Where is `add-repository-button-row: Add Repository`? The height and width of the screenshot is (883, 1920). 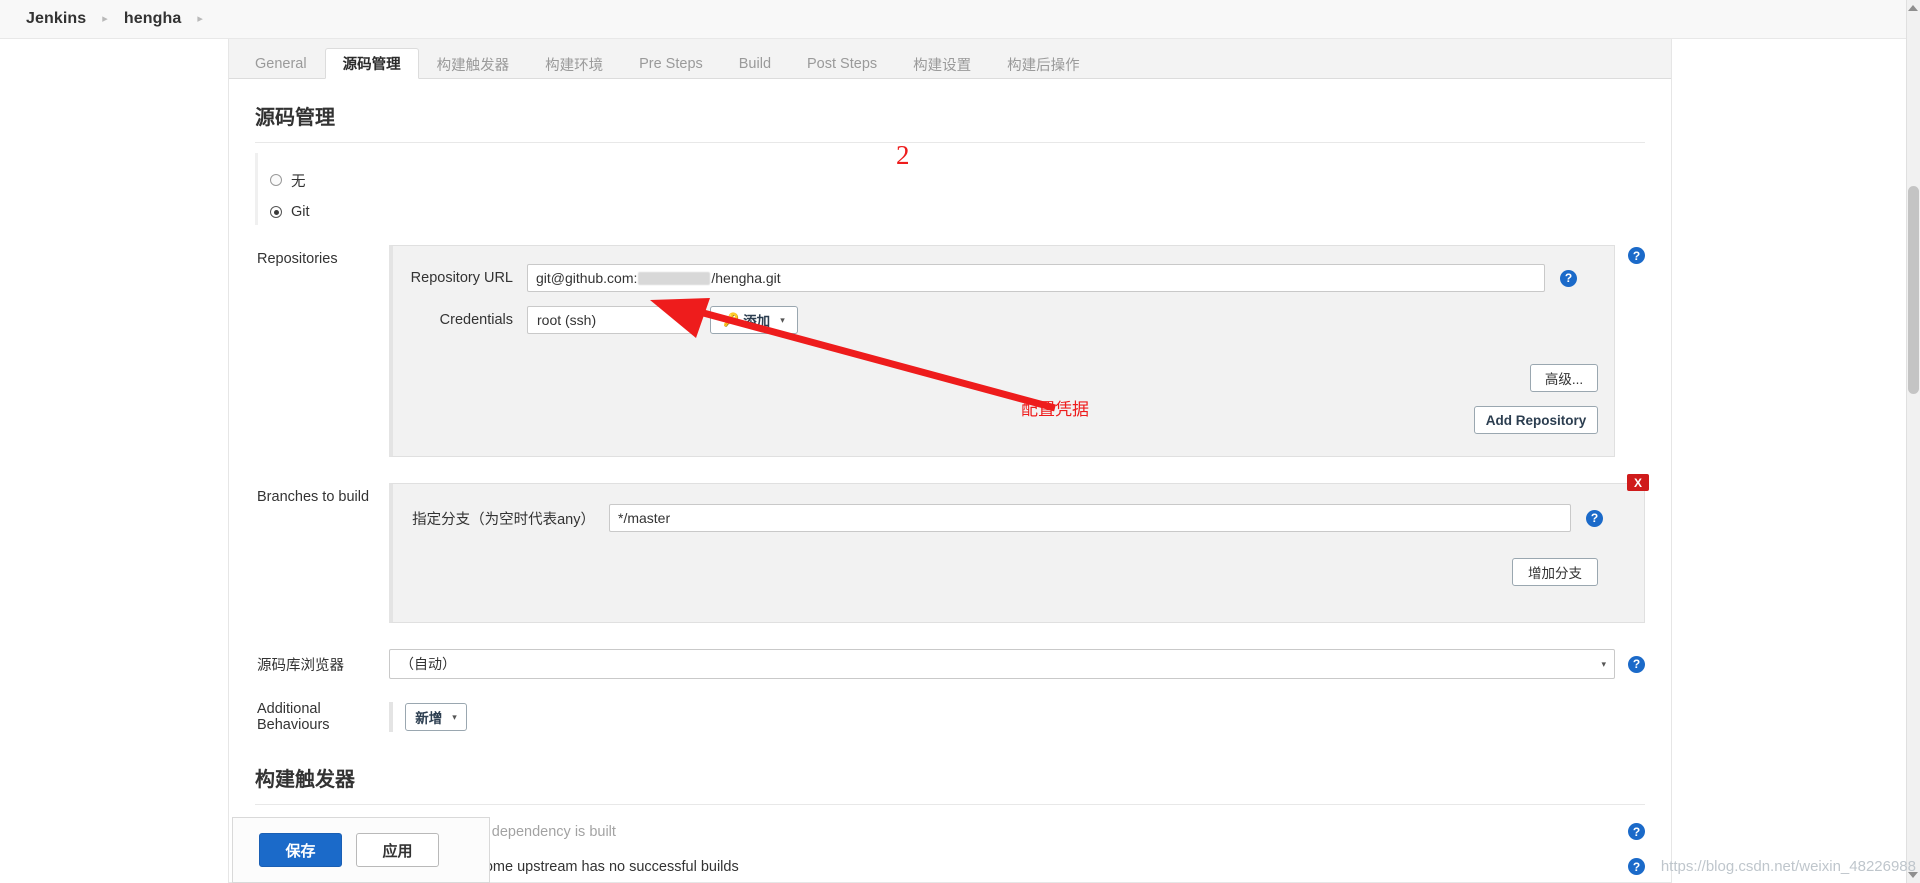 add-repository-button-row: Add Repository is located at coordinates (1003, 420).